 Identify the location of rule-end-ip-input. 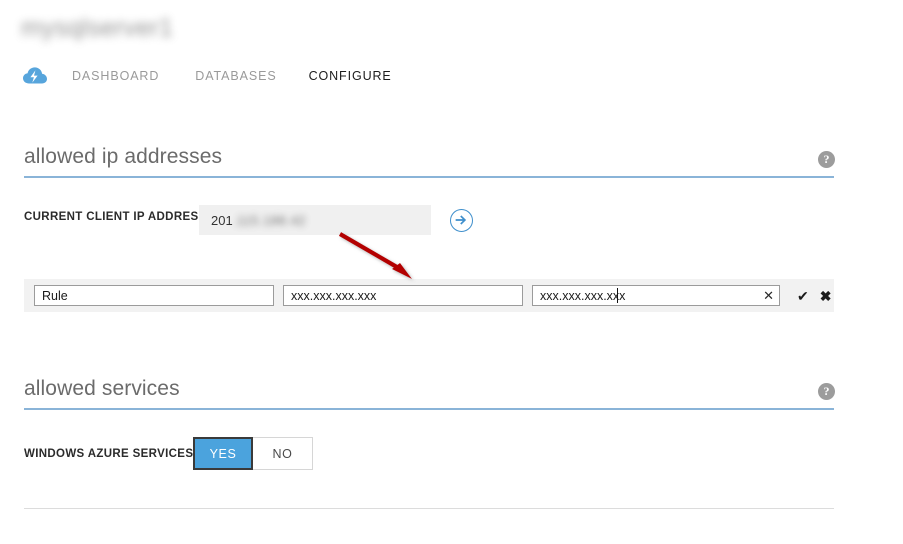
(656, 295).